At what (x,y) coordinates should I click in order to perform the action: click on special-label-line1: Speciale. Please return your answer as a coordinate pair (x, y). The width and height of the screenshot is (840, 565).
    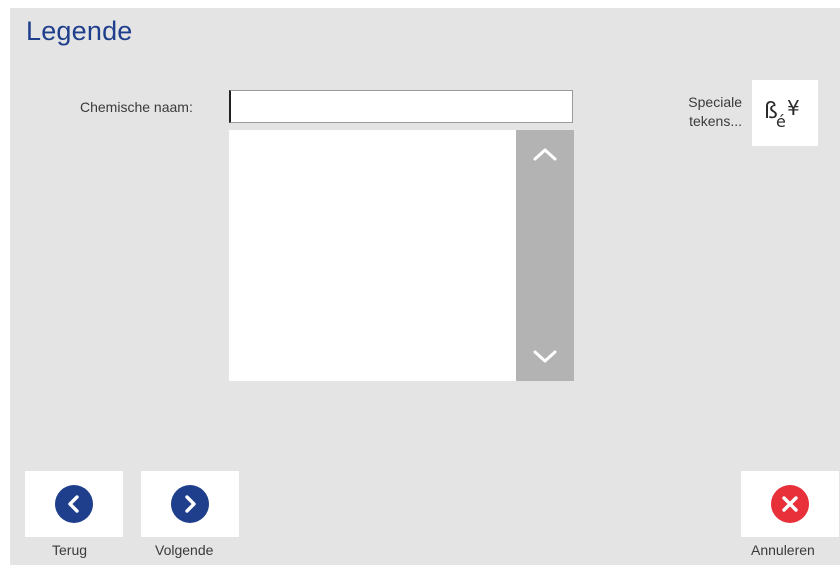
    Looking at the image, I should click on (715, 102).